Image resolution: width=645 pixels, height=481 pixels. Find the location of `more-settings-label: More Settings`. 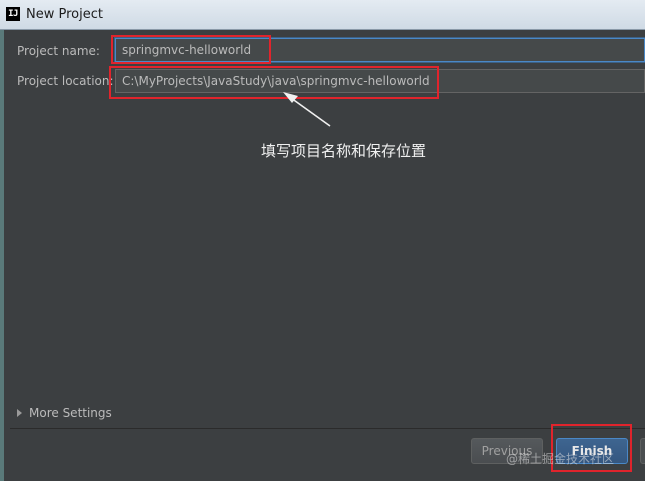

more-settings-label: More Settings is located at coordinates (70, 413).